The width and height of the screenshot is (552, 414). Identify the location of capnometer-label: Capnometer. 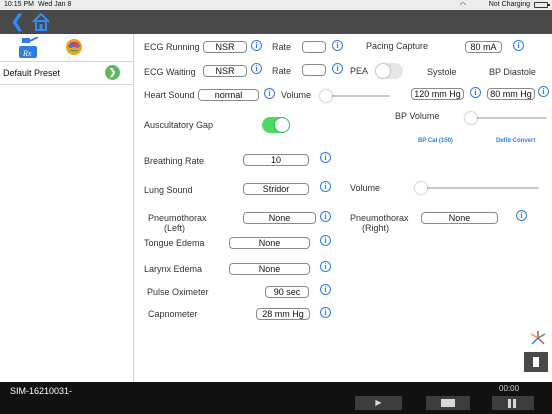
(173, 314).